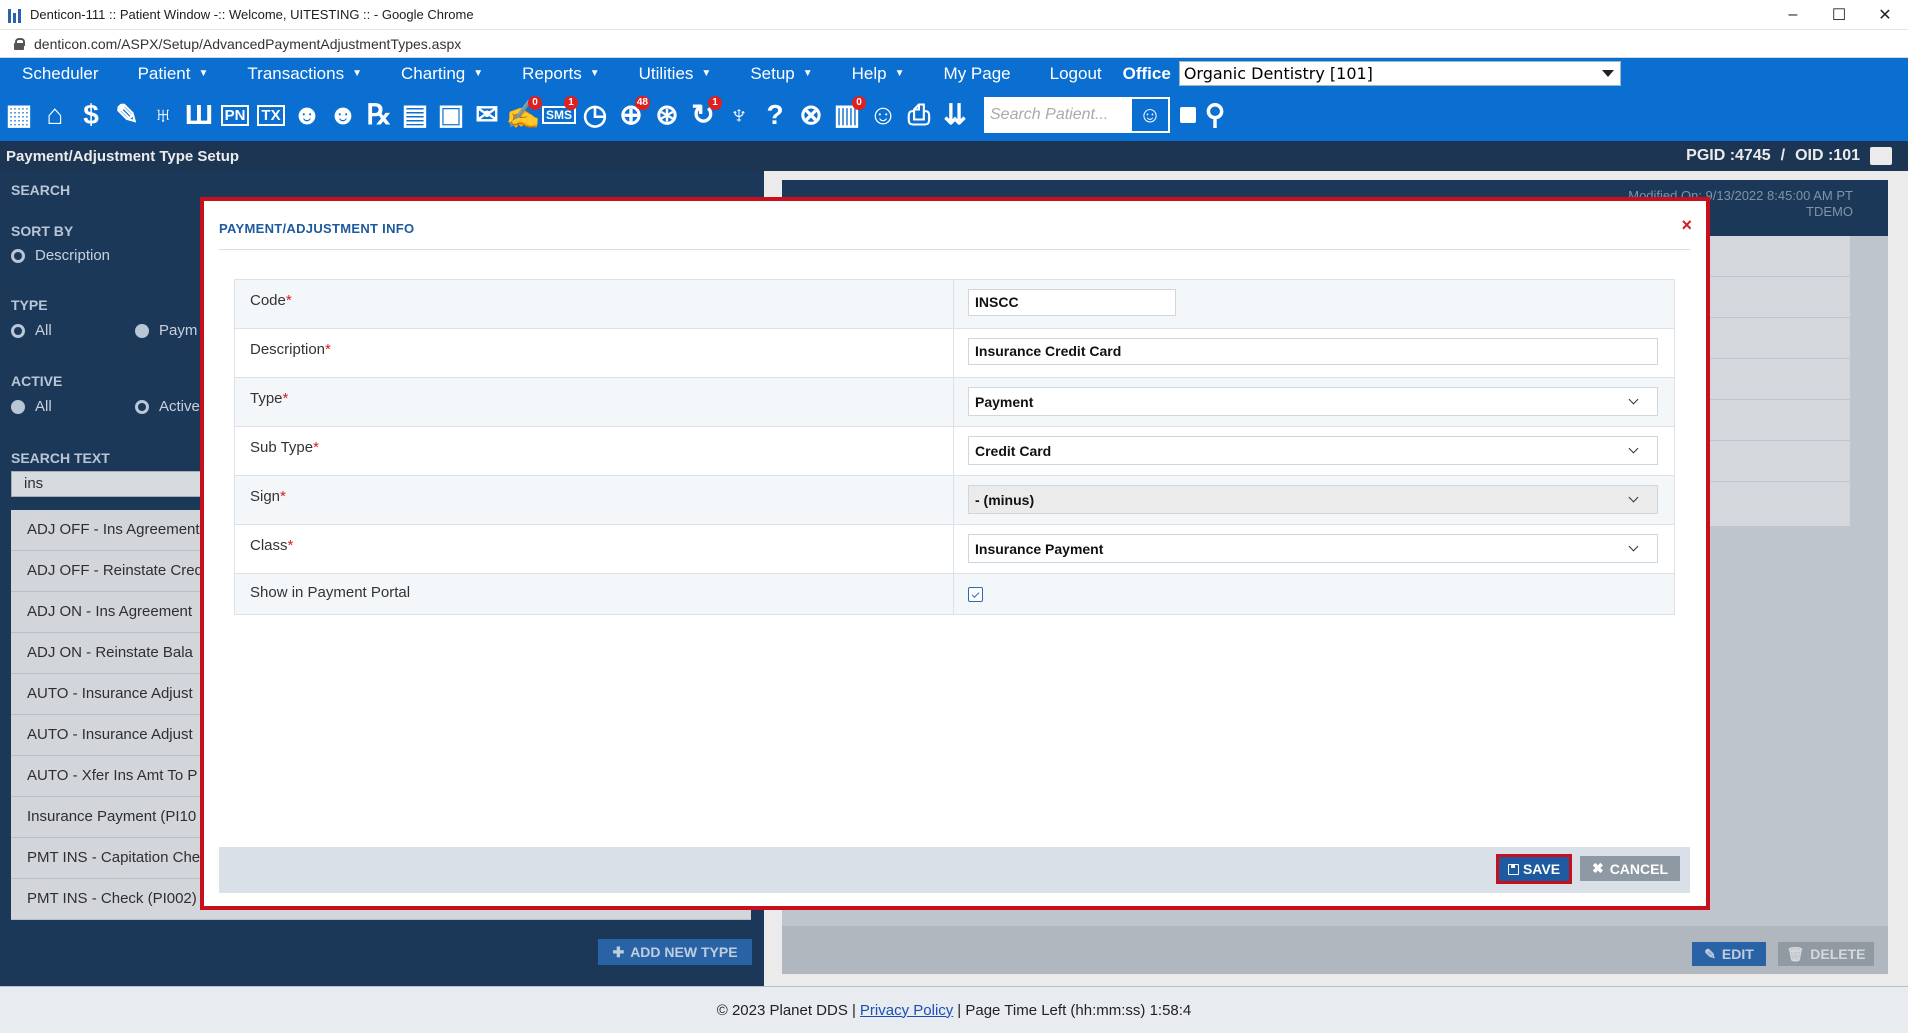  Describe the element at coordinates (859, 103) in the screenshot. I see `forms-badge: 0` at that location.